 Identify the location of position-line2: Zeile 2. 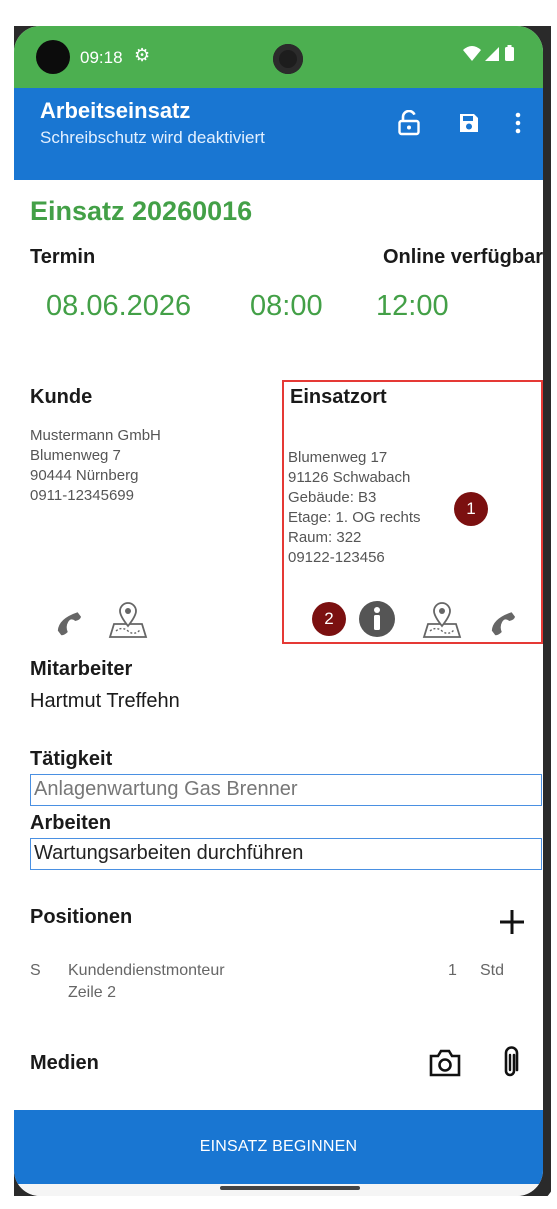
(92, 992).